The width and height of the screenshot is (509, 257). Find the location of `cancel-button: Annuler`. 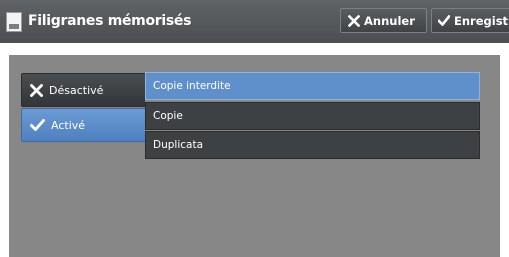

cancel-button: Annuler is located at coordinates (383, 20).